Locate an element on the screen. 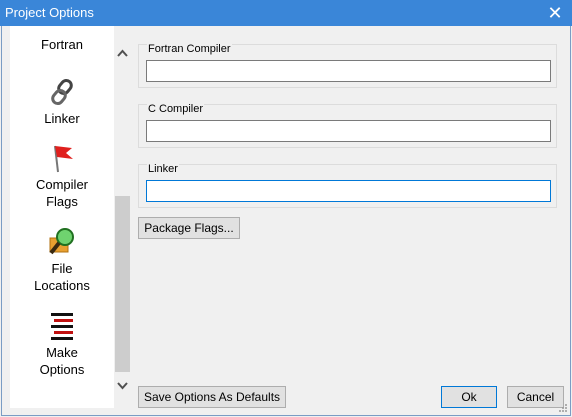 The width and height of the screenshot is (572, 417). window-title: Project Options is located at coordinates (49, 12).